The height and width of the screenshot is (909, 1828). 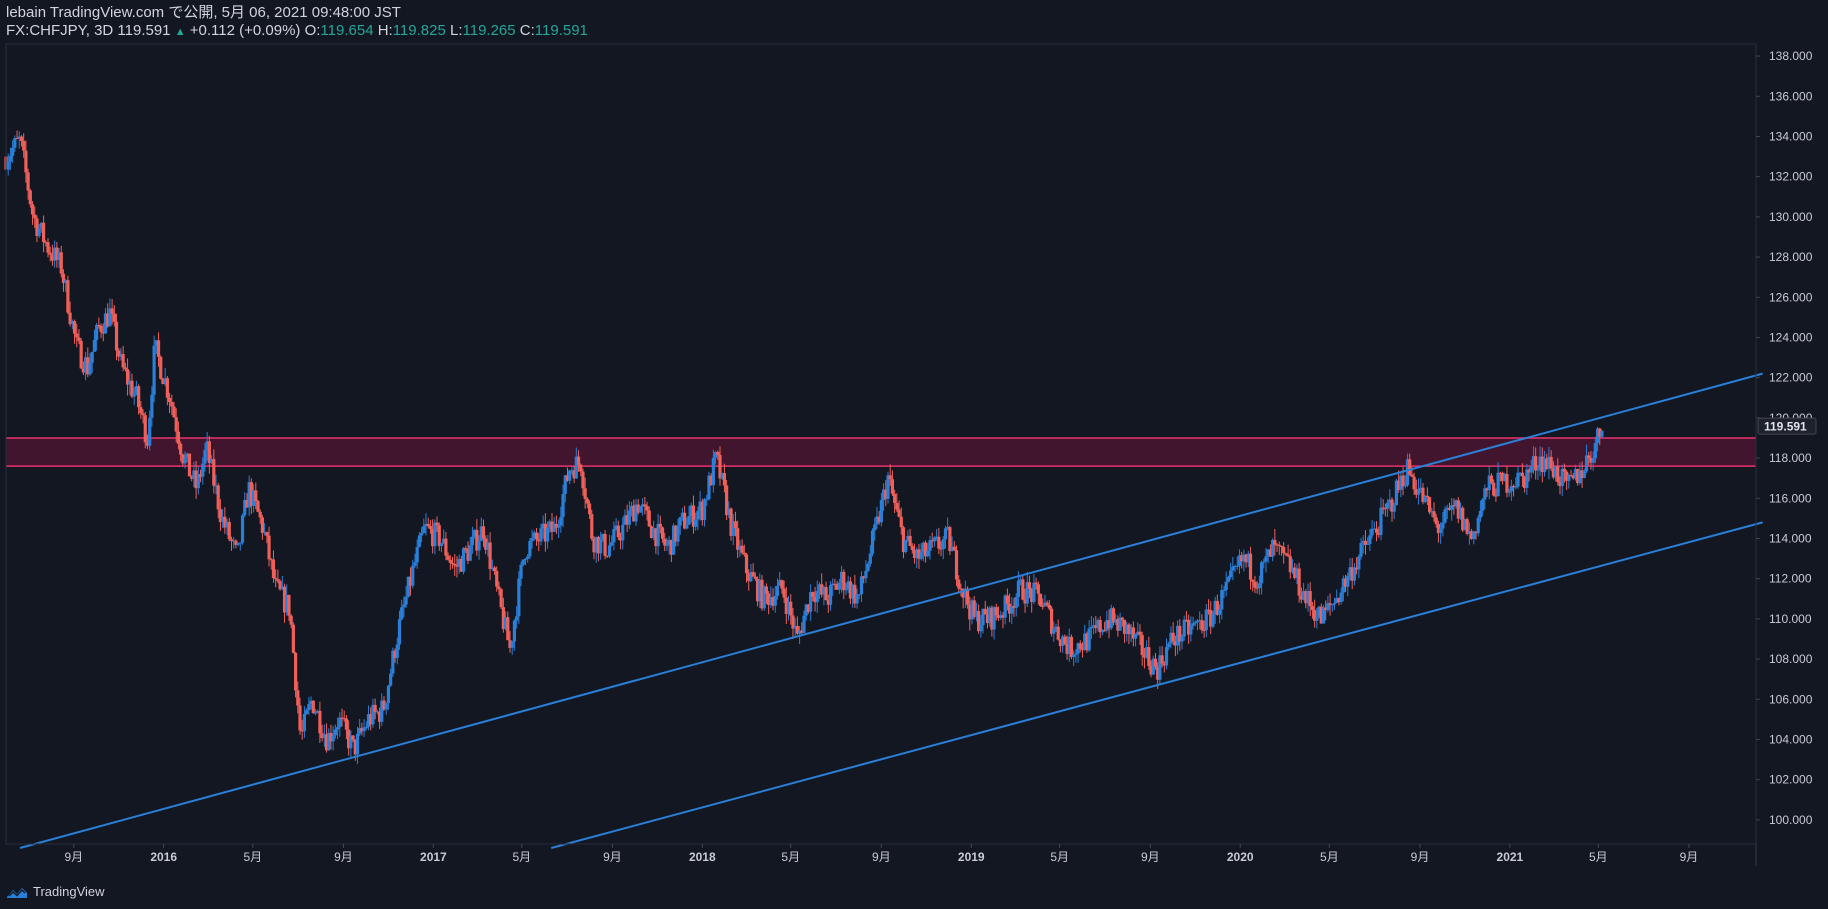 I want to click on footer: TradingView, so click(x=55, y=891).